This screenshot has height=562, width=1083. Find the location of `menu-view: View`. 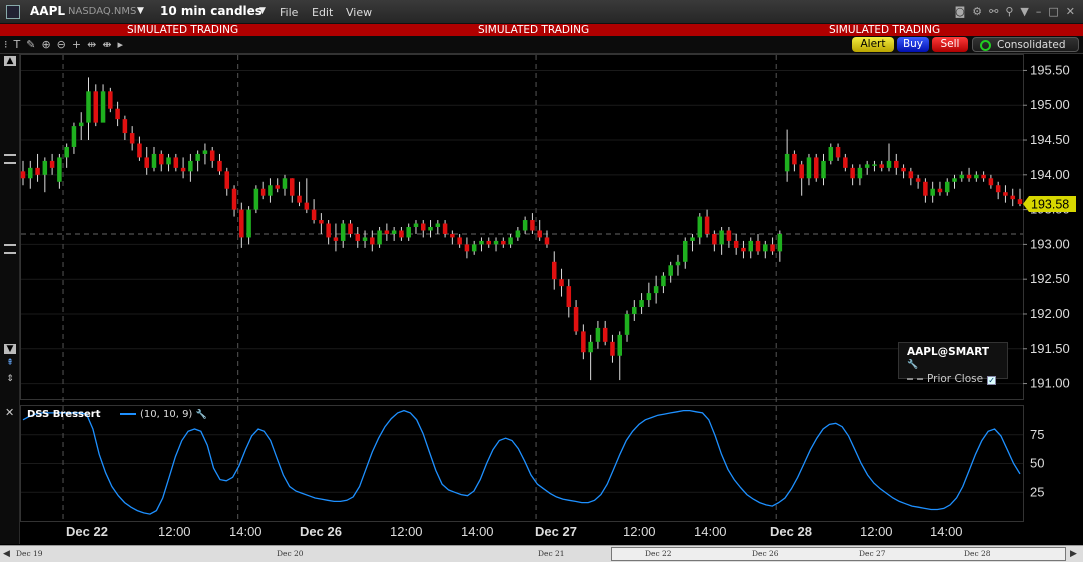

menu-view: View is located at coordinates (359, 12).